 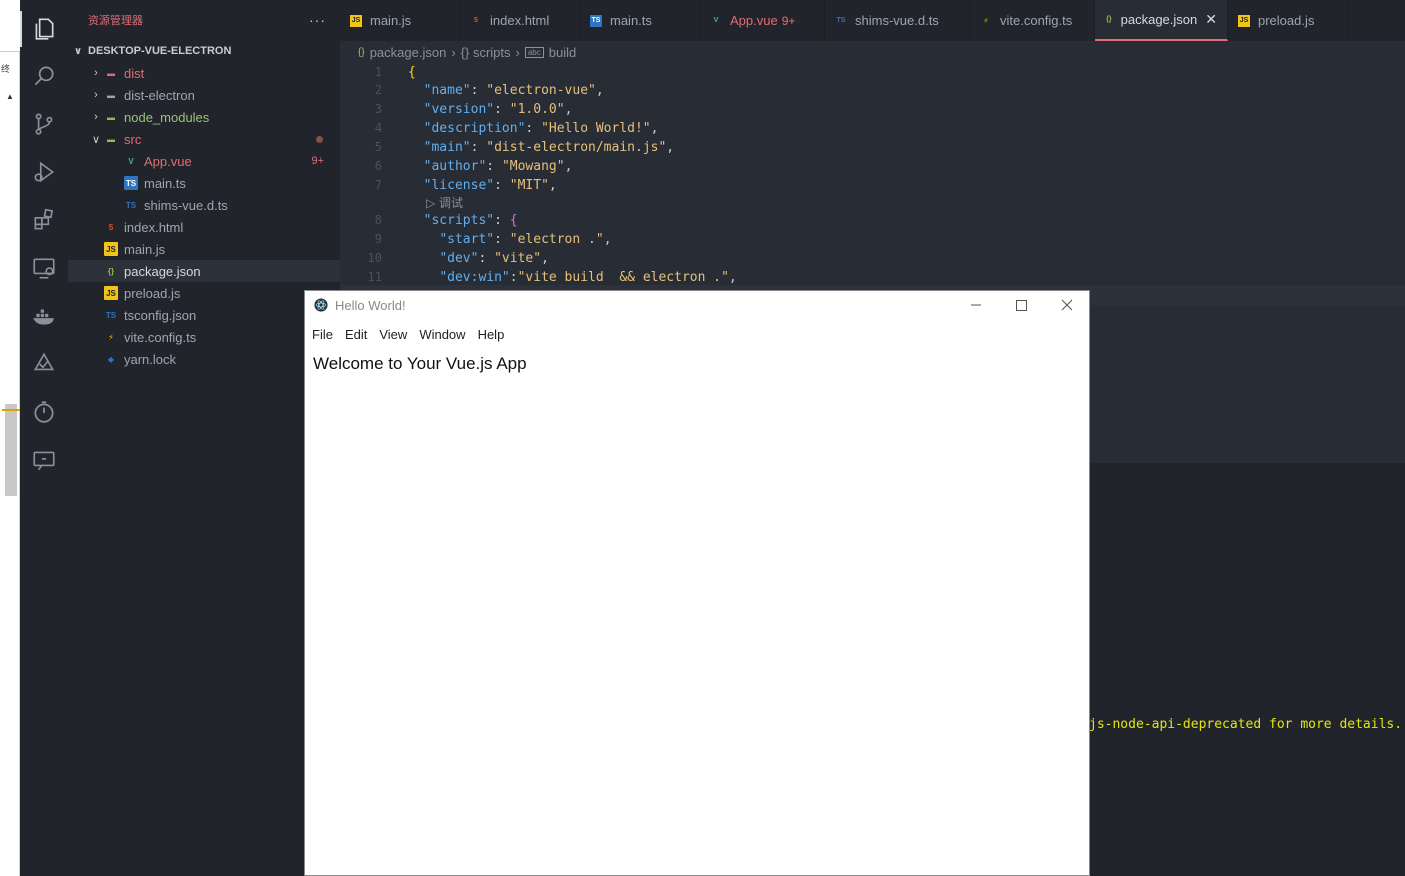 I want to click on code-line: 2 "name": "electron-vue",, so click(x=872, y=90).